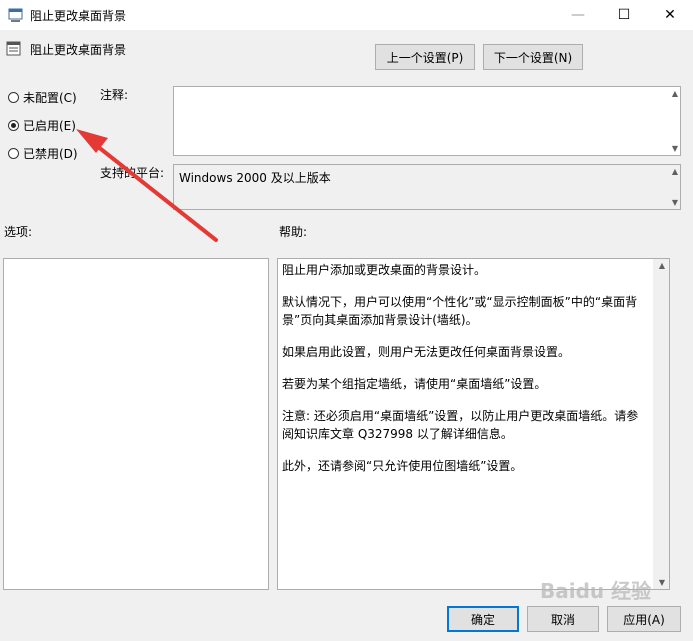 This screenshot has height=641, width=693. I want to click on annotation-arrow, so click(147, 185).